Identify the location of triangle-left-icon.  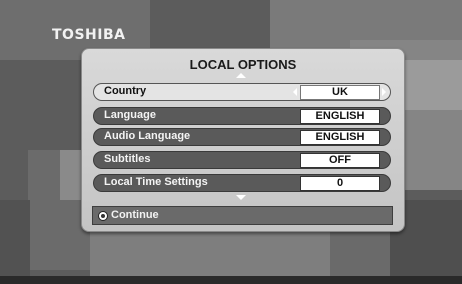
(295, 92).